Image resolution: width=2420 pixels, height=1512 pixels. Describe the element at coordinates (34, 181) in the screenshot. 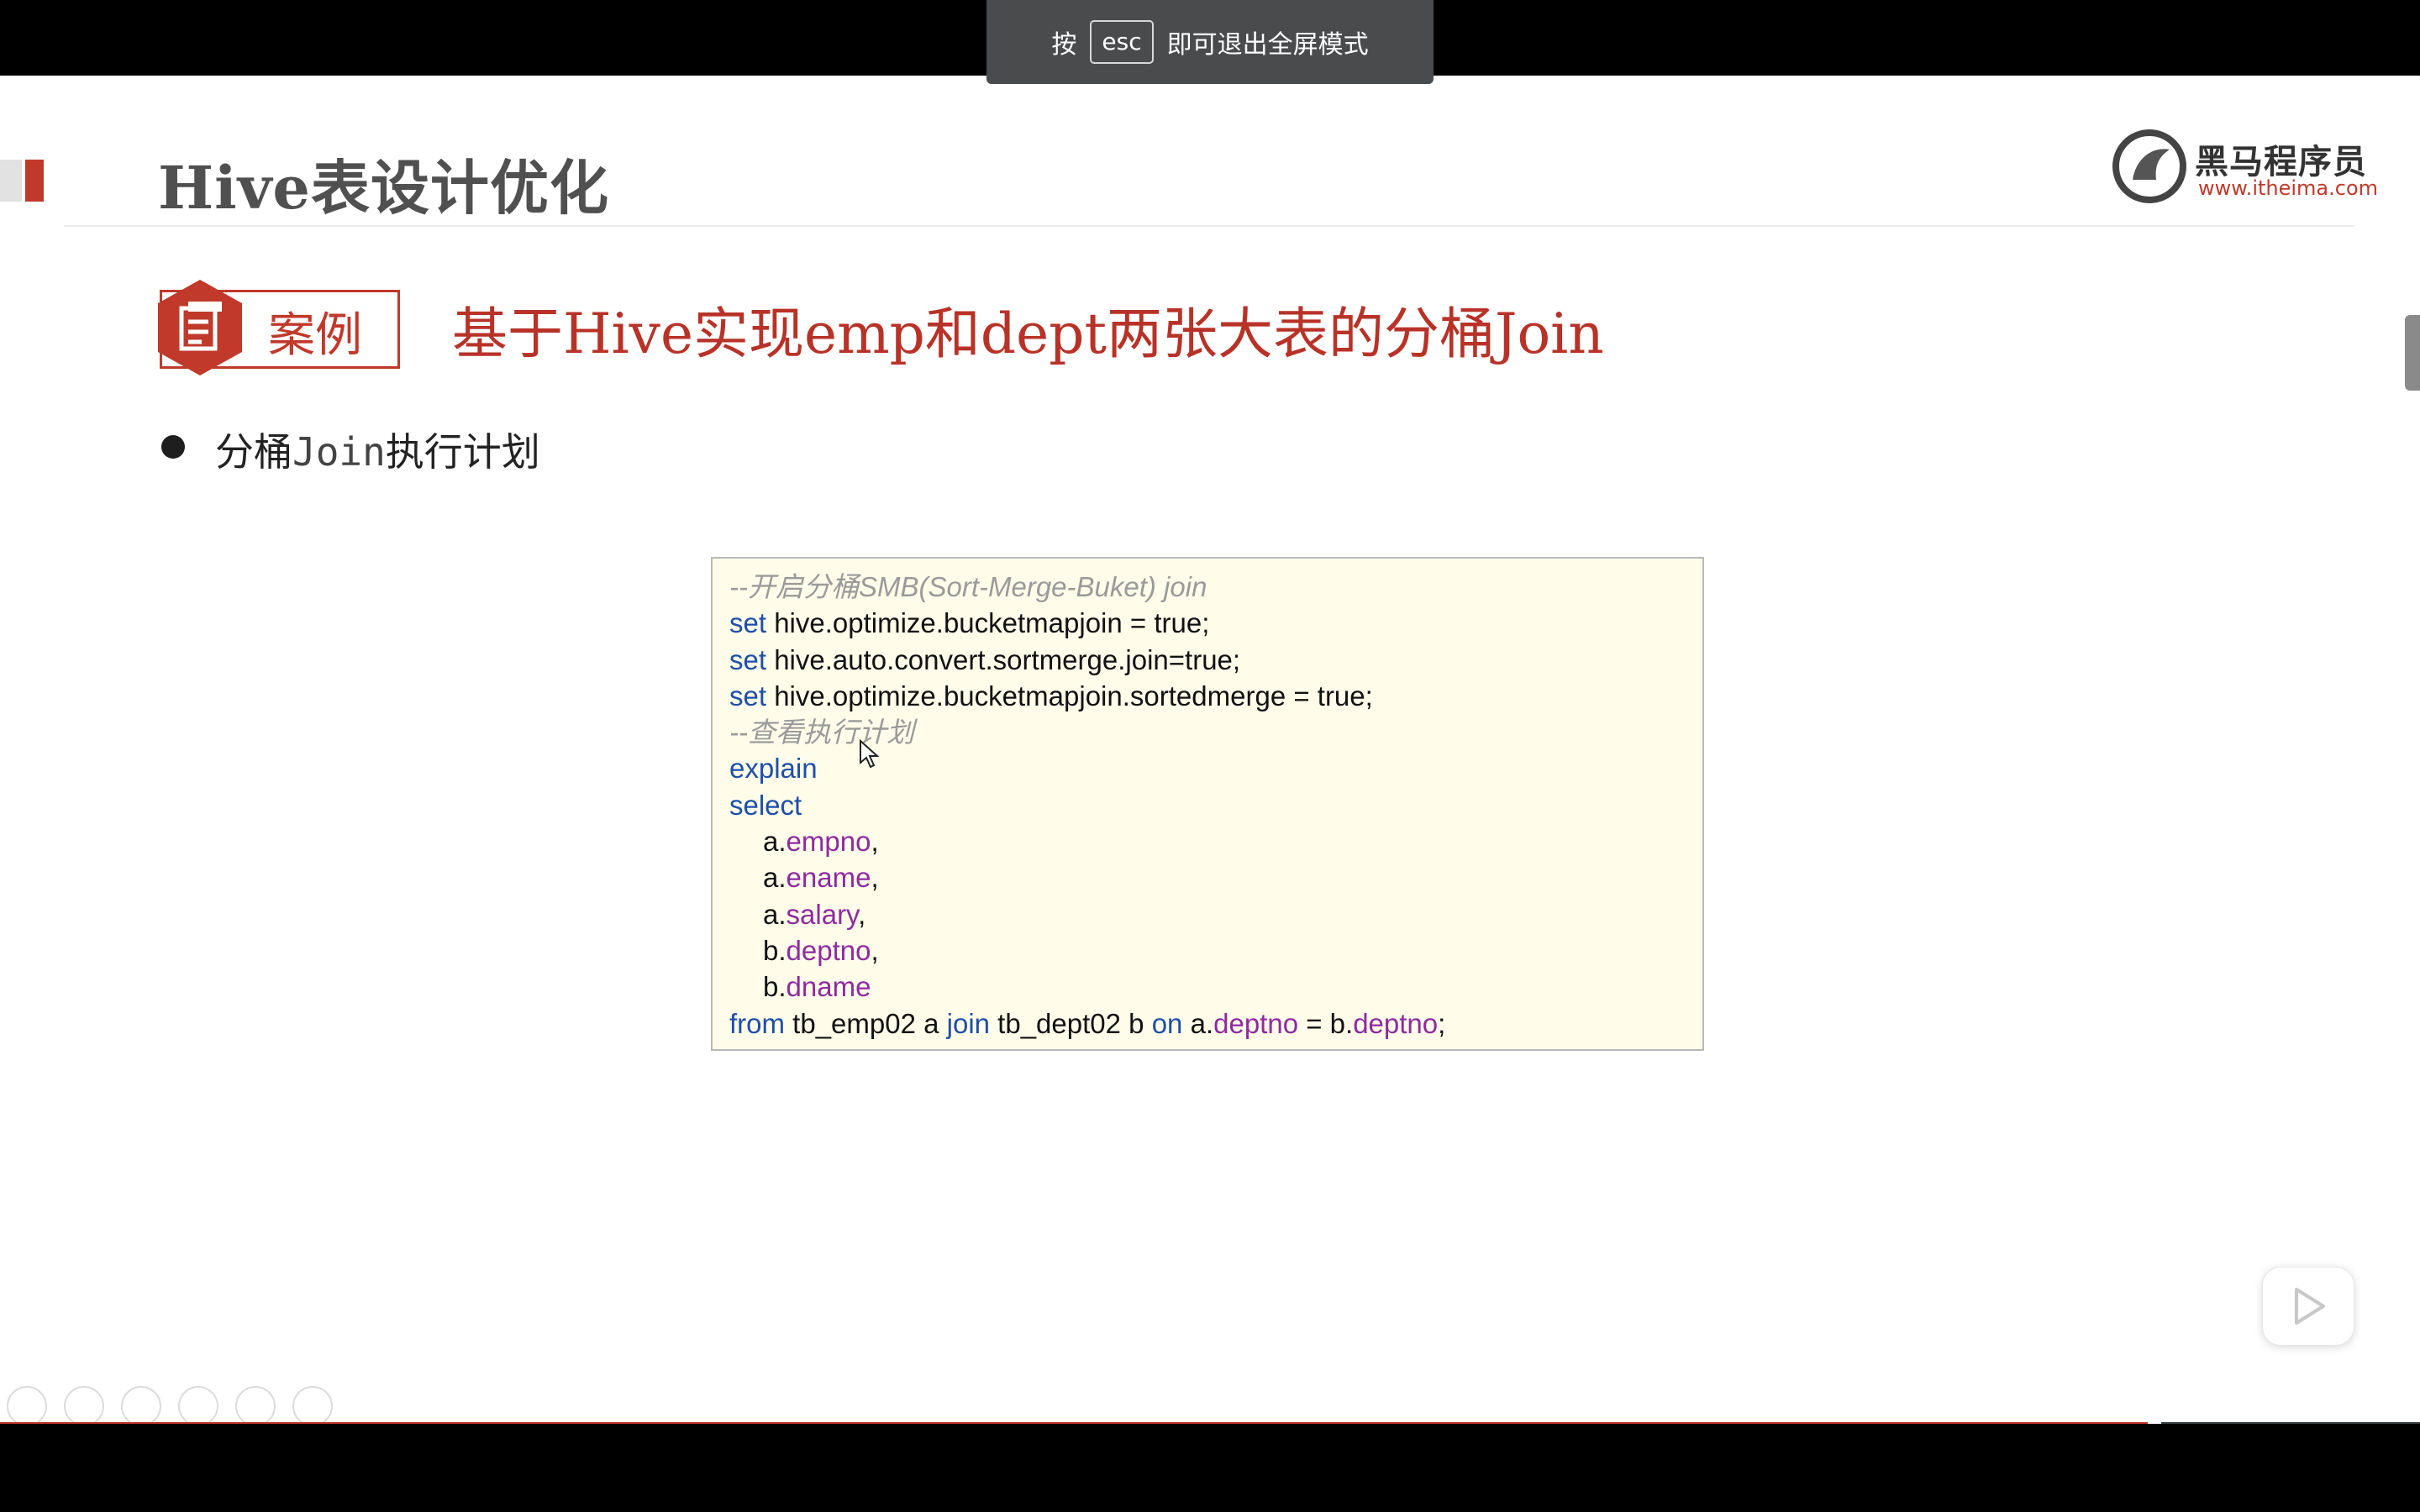

I see `title-accent-bar` at that location.